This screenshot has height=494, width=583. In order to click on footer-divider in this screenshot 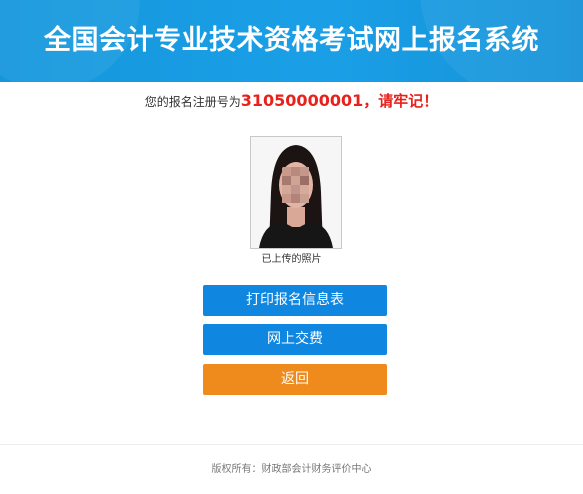, I will do `click(291, 444)`.